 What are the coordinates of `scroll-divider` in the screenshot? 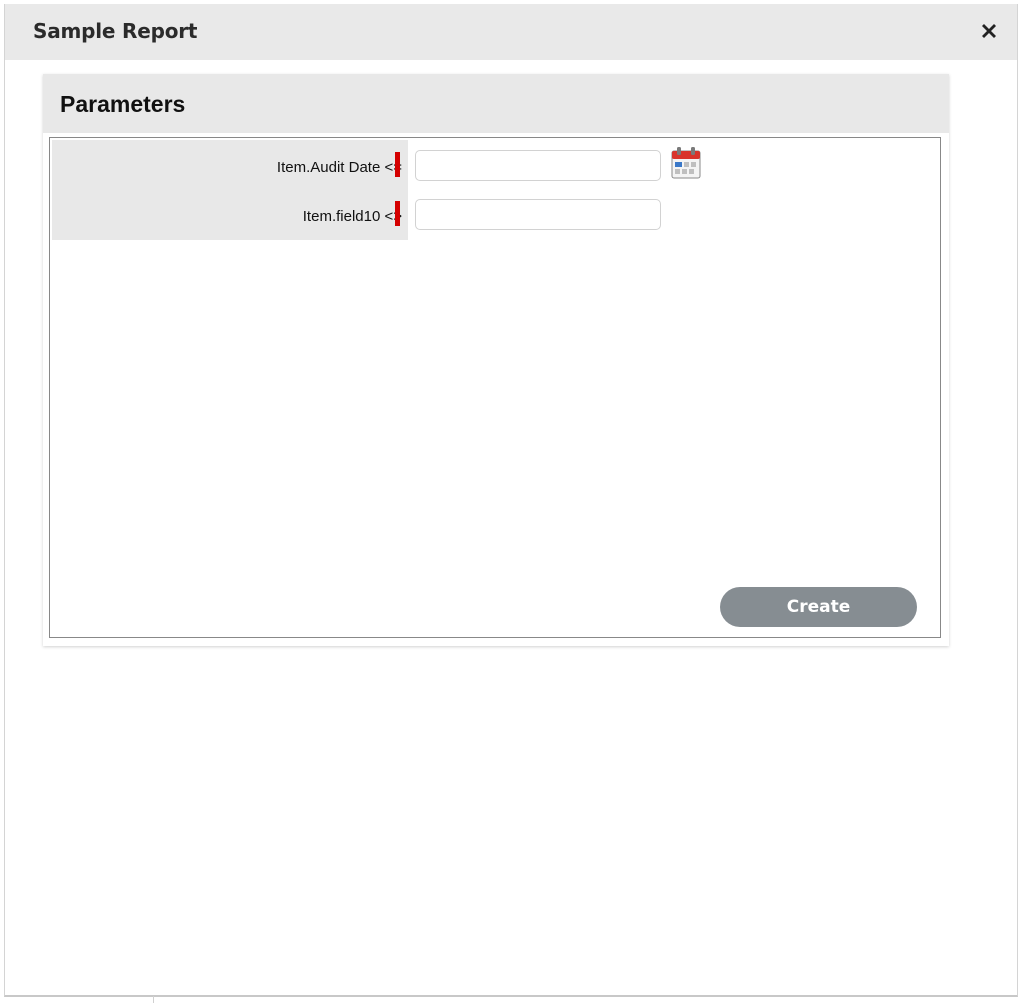 It's located at (153, 999).